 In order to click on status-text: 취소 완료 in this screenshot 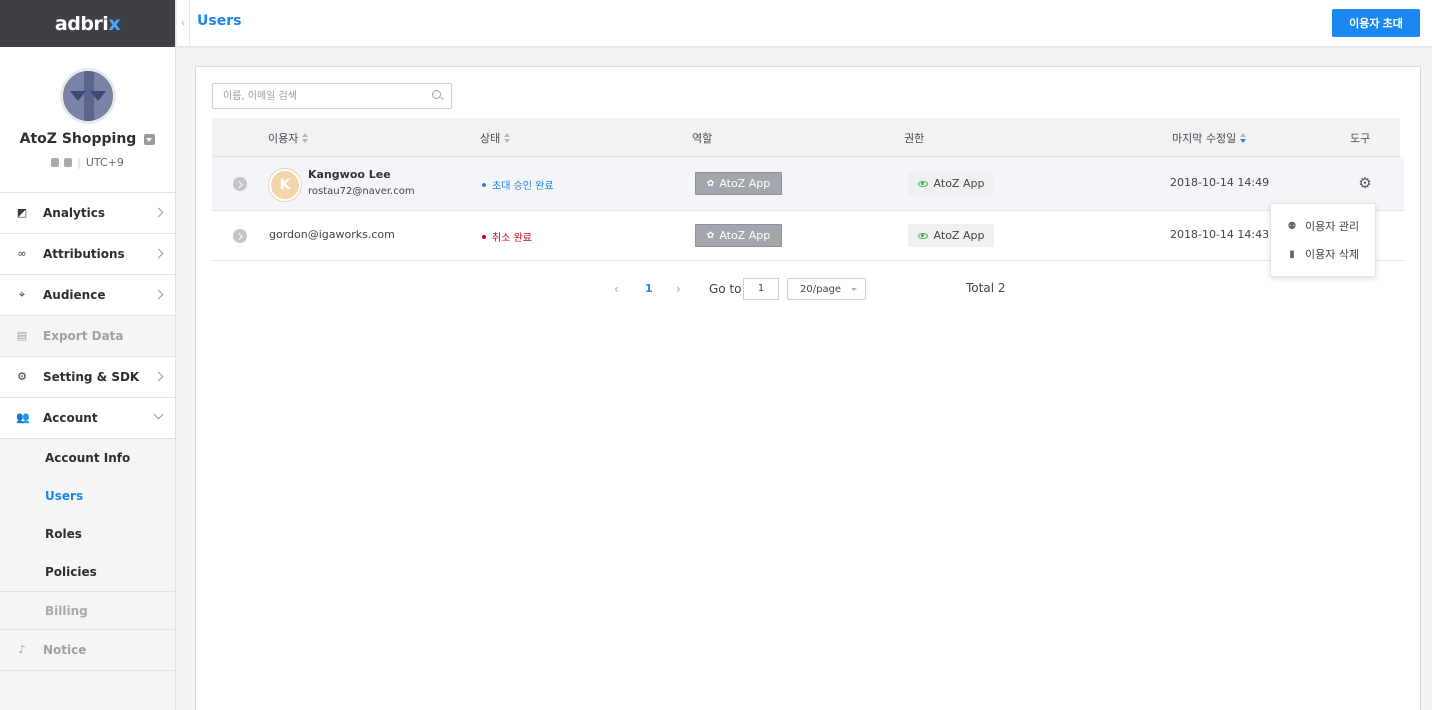, I will do `click(512, 238)`.